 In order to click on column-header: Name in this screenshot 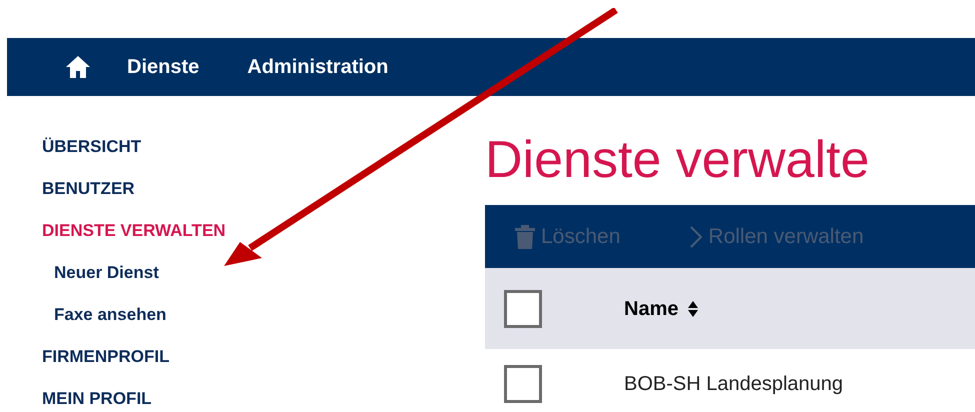, I will do `click(651, 309)`.